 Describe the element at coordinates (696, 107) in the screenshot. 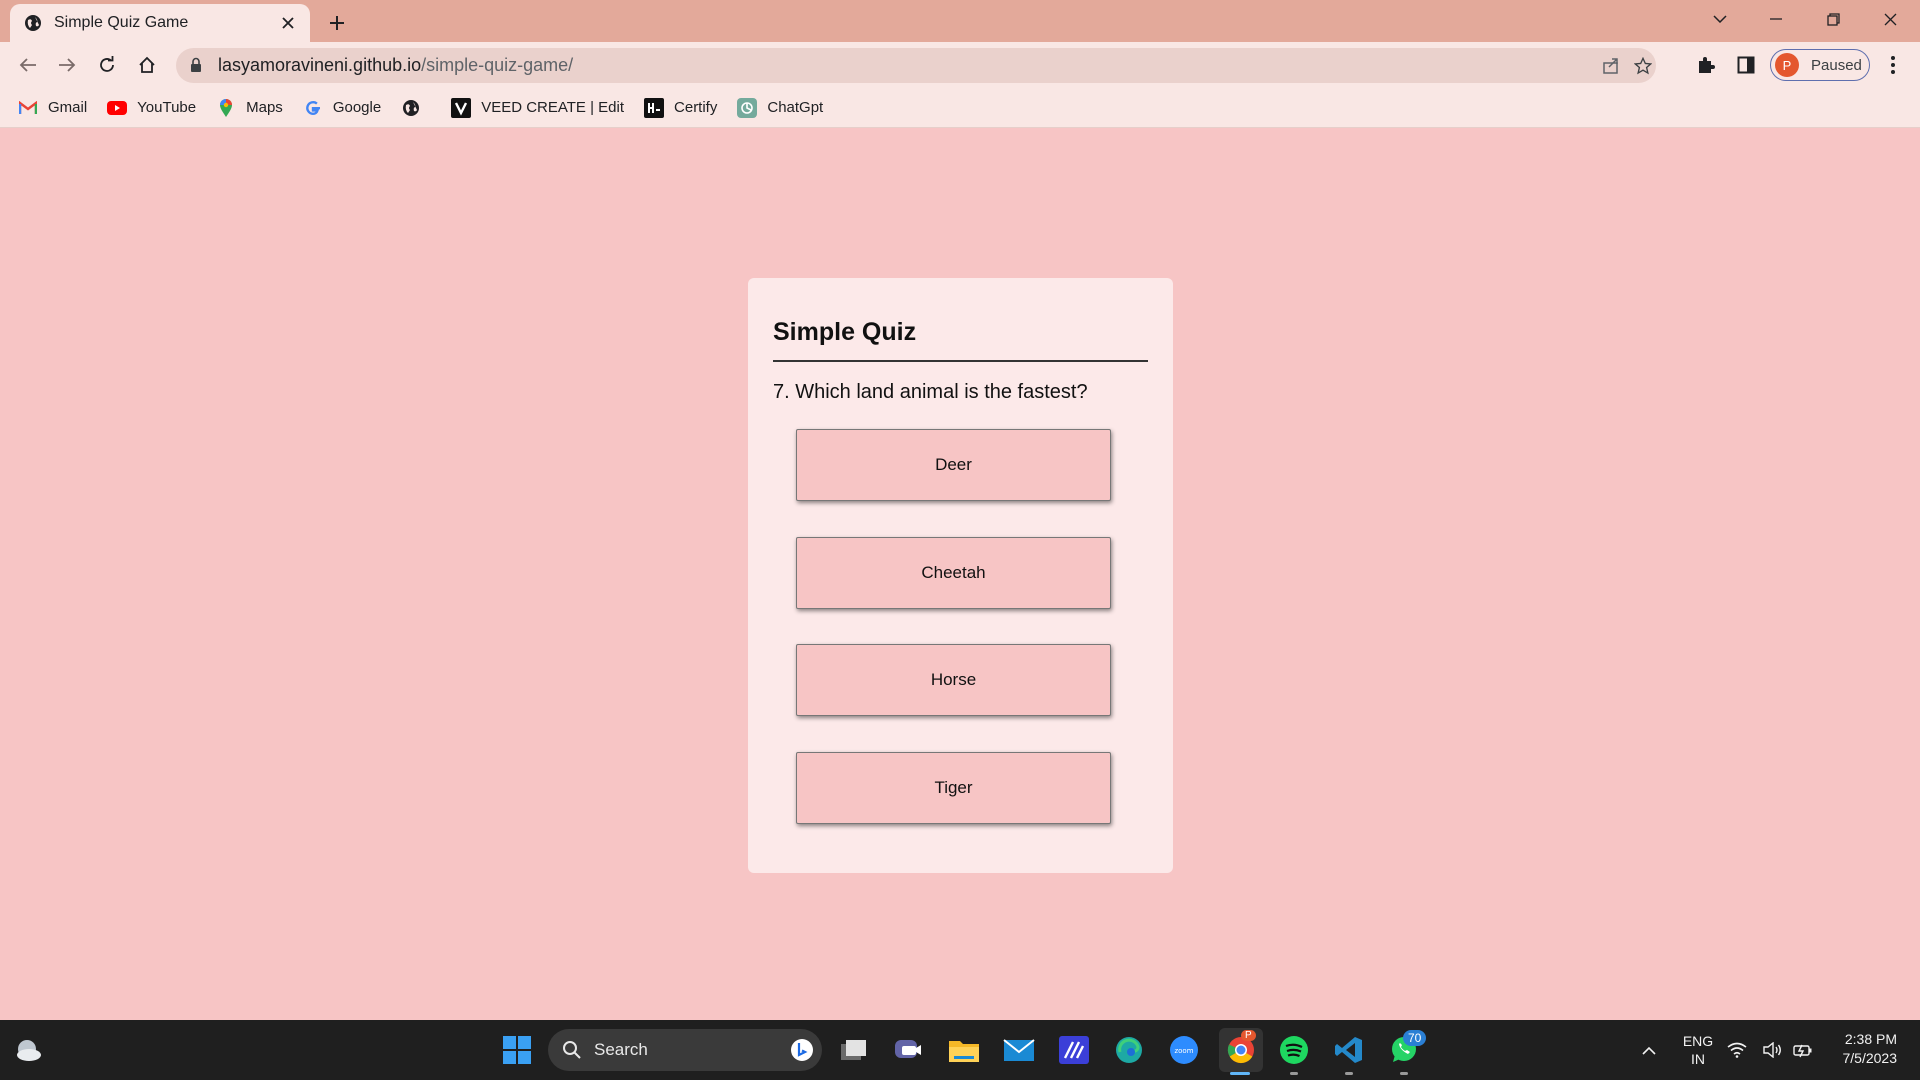

I see `bookmark-label: Certify` at that location.